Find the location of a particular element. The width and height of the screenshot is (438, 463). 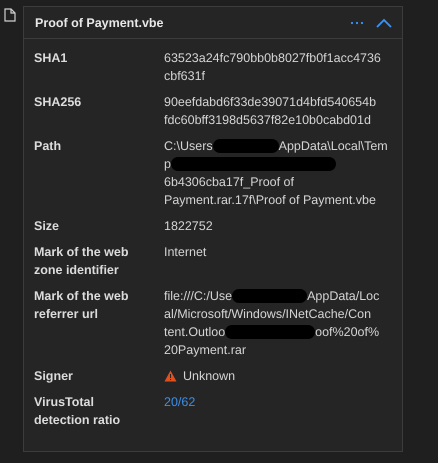

file-icon is located at coordinates (10, 15).